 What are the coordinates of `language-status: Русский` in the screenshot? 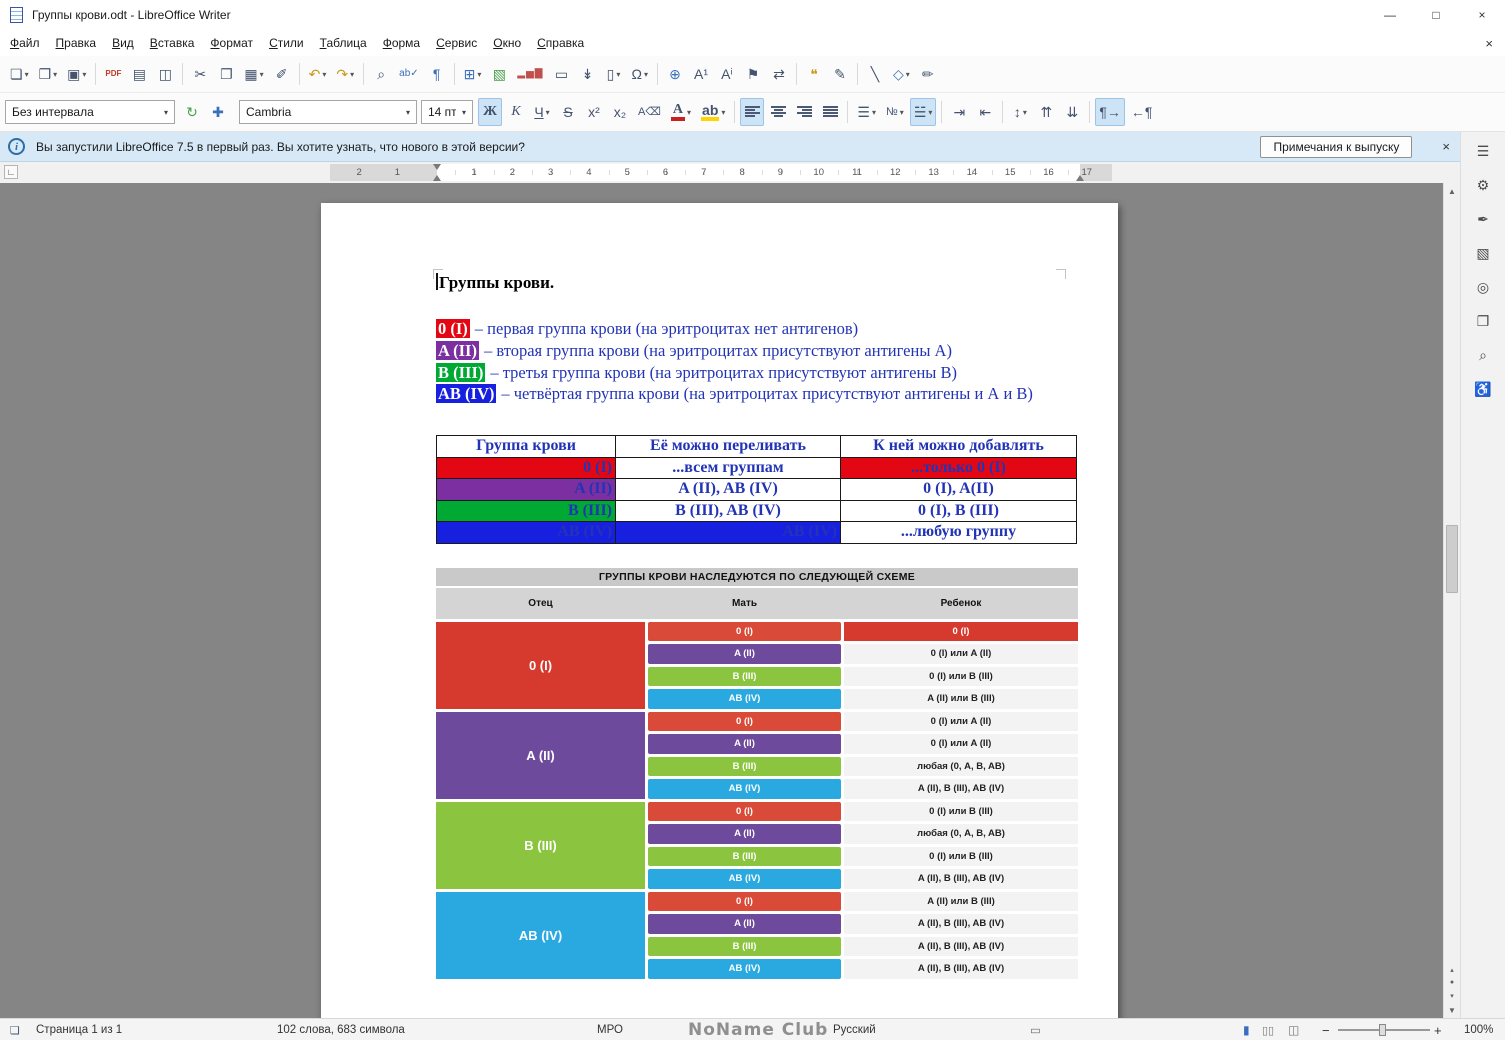 It's located at (854, 1029).